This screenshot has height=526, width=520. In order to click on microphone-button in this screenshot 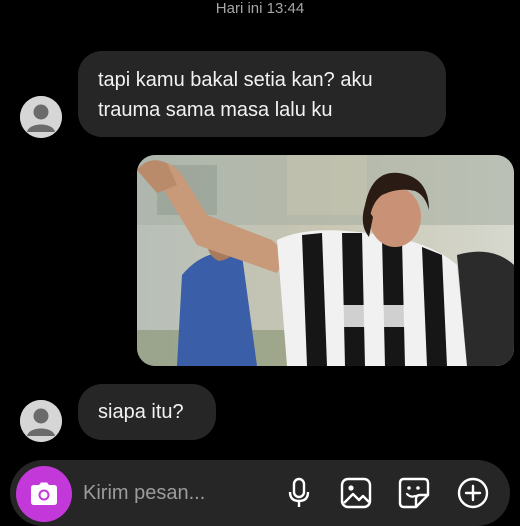, I will do `click(299, 493)`.